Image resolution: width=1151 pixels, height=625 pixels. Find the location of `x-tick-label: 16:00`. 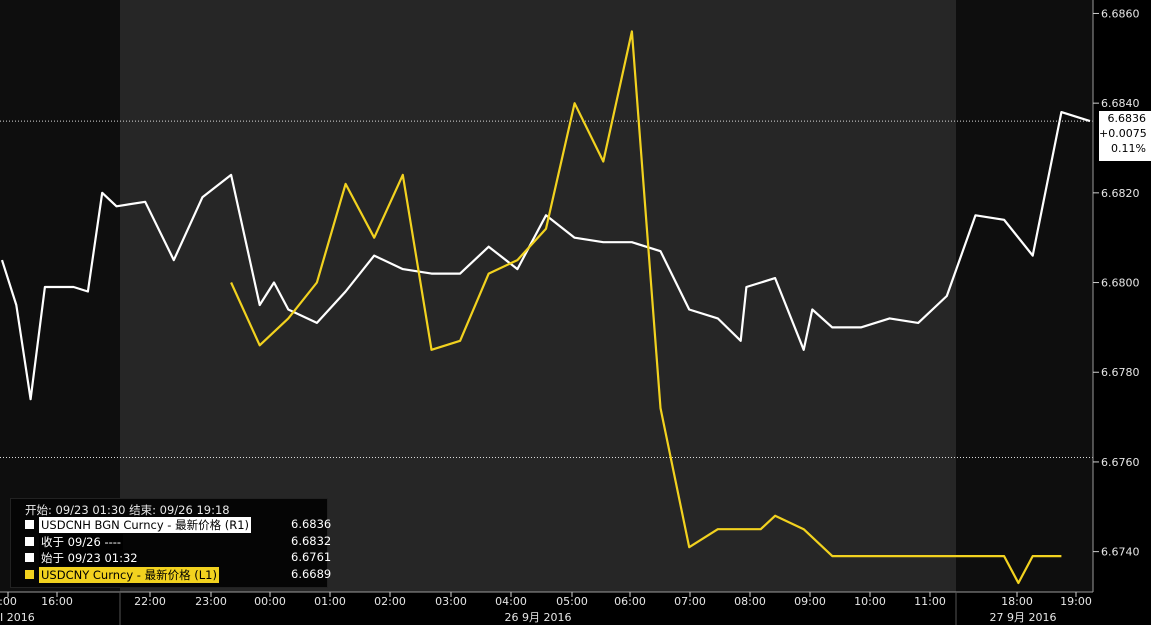

x-tick-label: 16:00 is located at coordinates (57, 601).